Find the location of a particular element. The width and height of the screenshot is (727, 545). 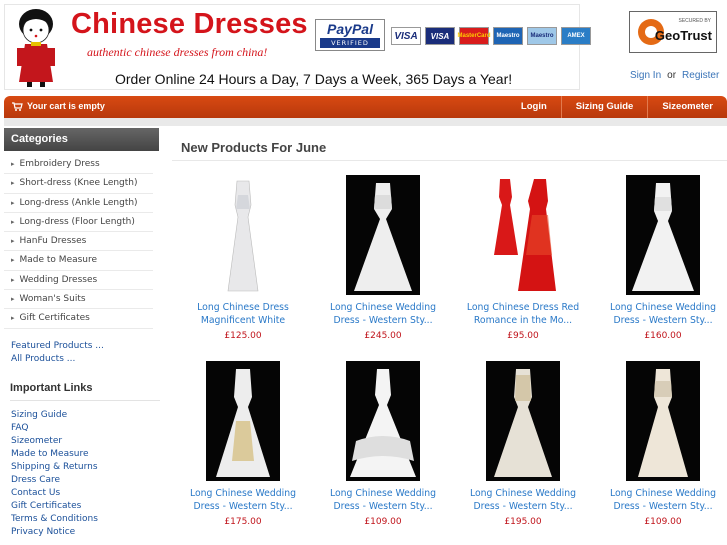

login-link: Login is located at coordinates (534, 107).